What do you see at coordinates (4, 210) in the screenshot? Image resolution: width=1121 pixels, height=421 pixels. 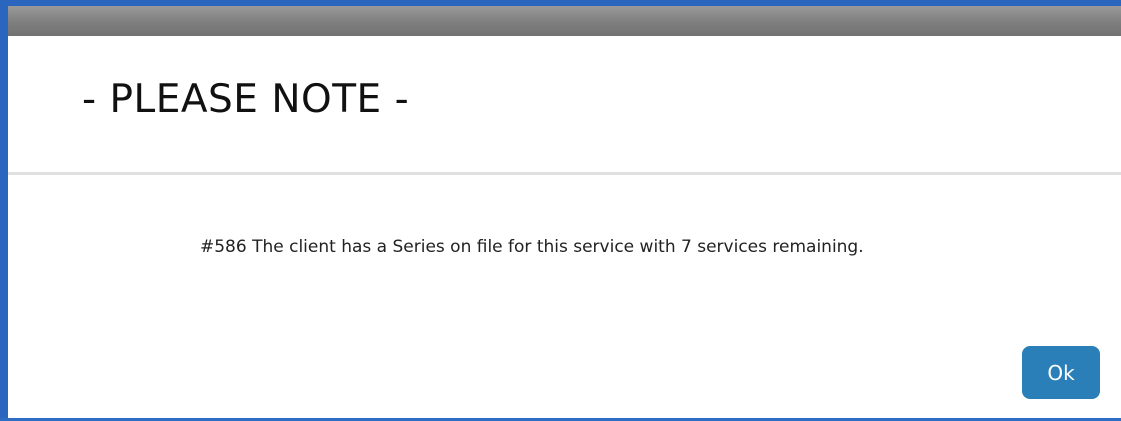 I see `window-frame-left` at bounding box center [4, 210].